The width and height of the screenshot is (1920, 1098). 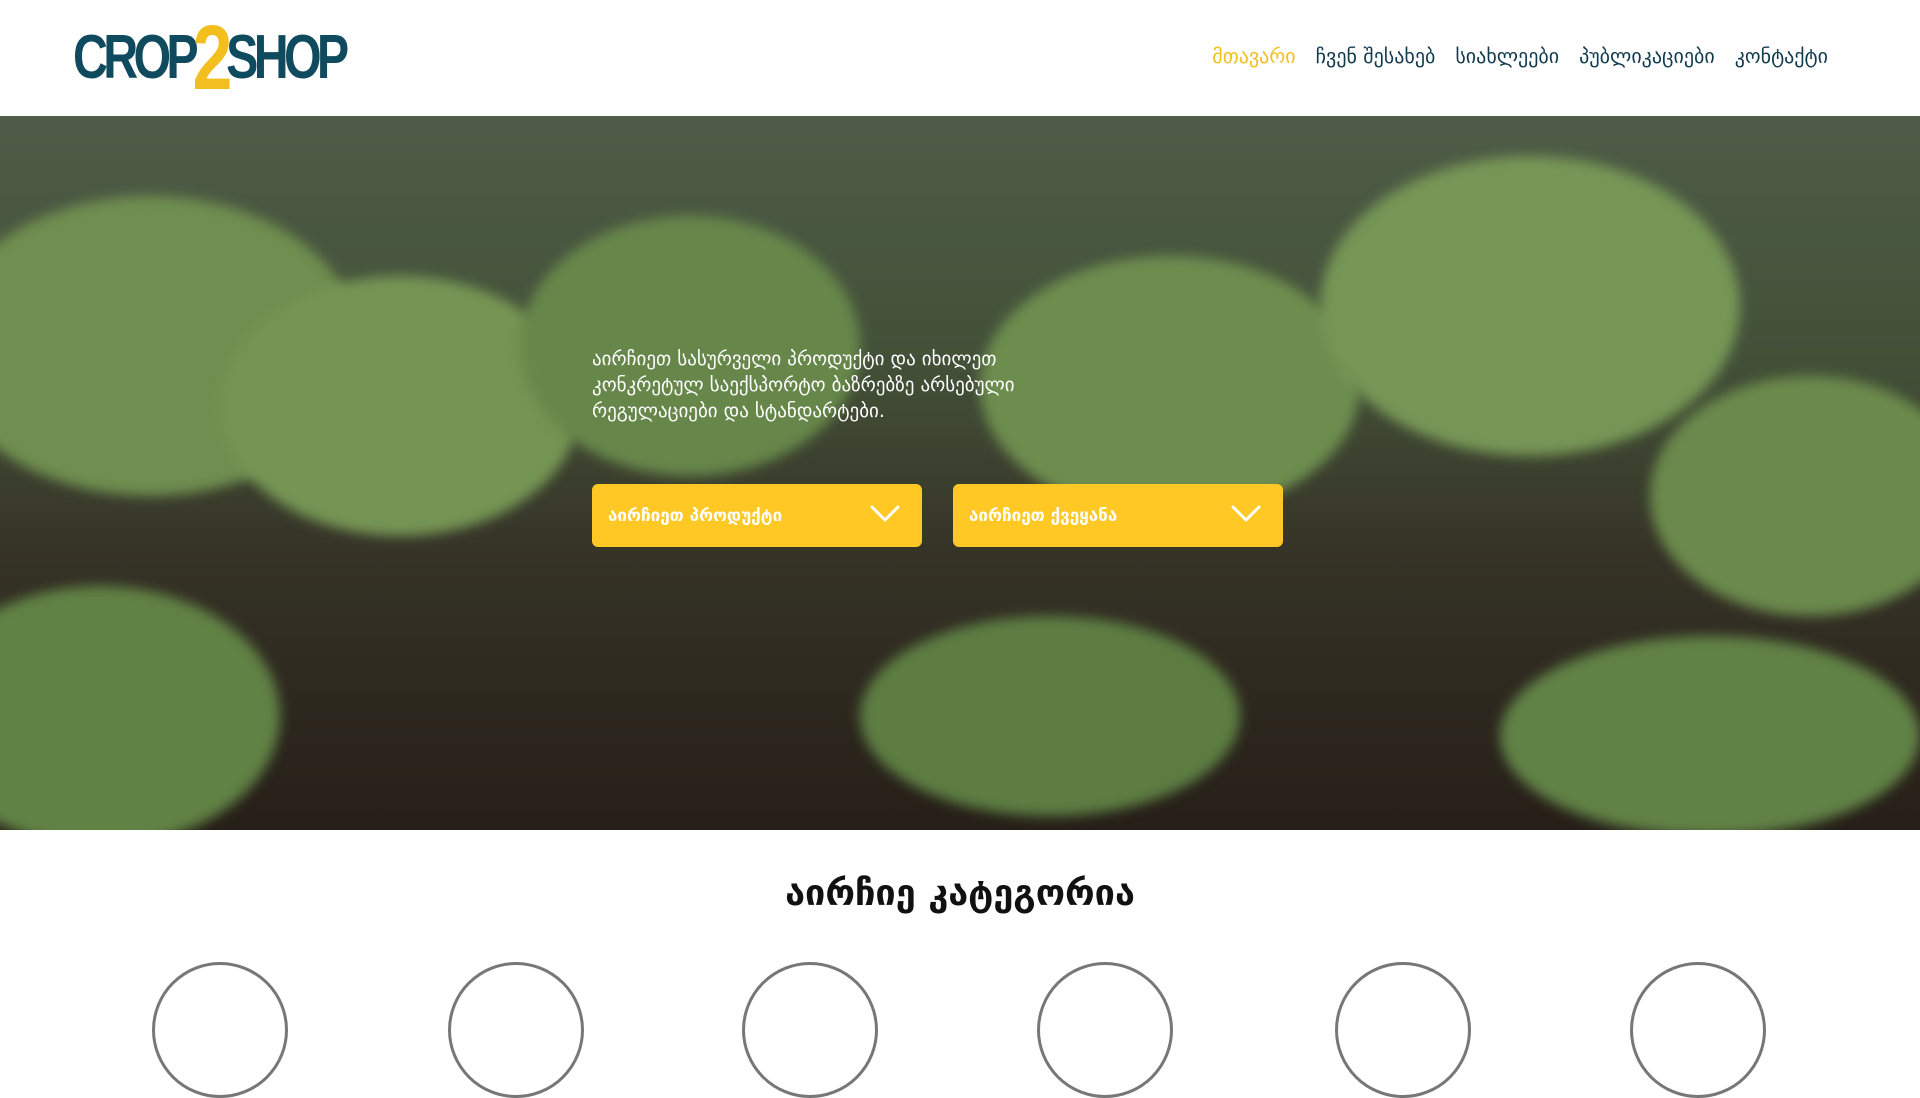 I want to click on crop2shop-logo: CROP 2 SHOP, so click(x=211, y=58).